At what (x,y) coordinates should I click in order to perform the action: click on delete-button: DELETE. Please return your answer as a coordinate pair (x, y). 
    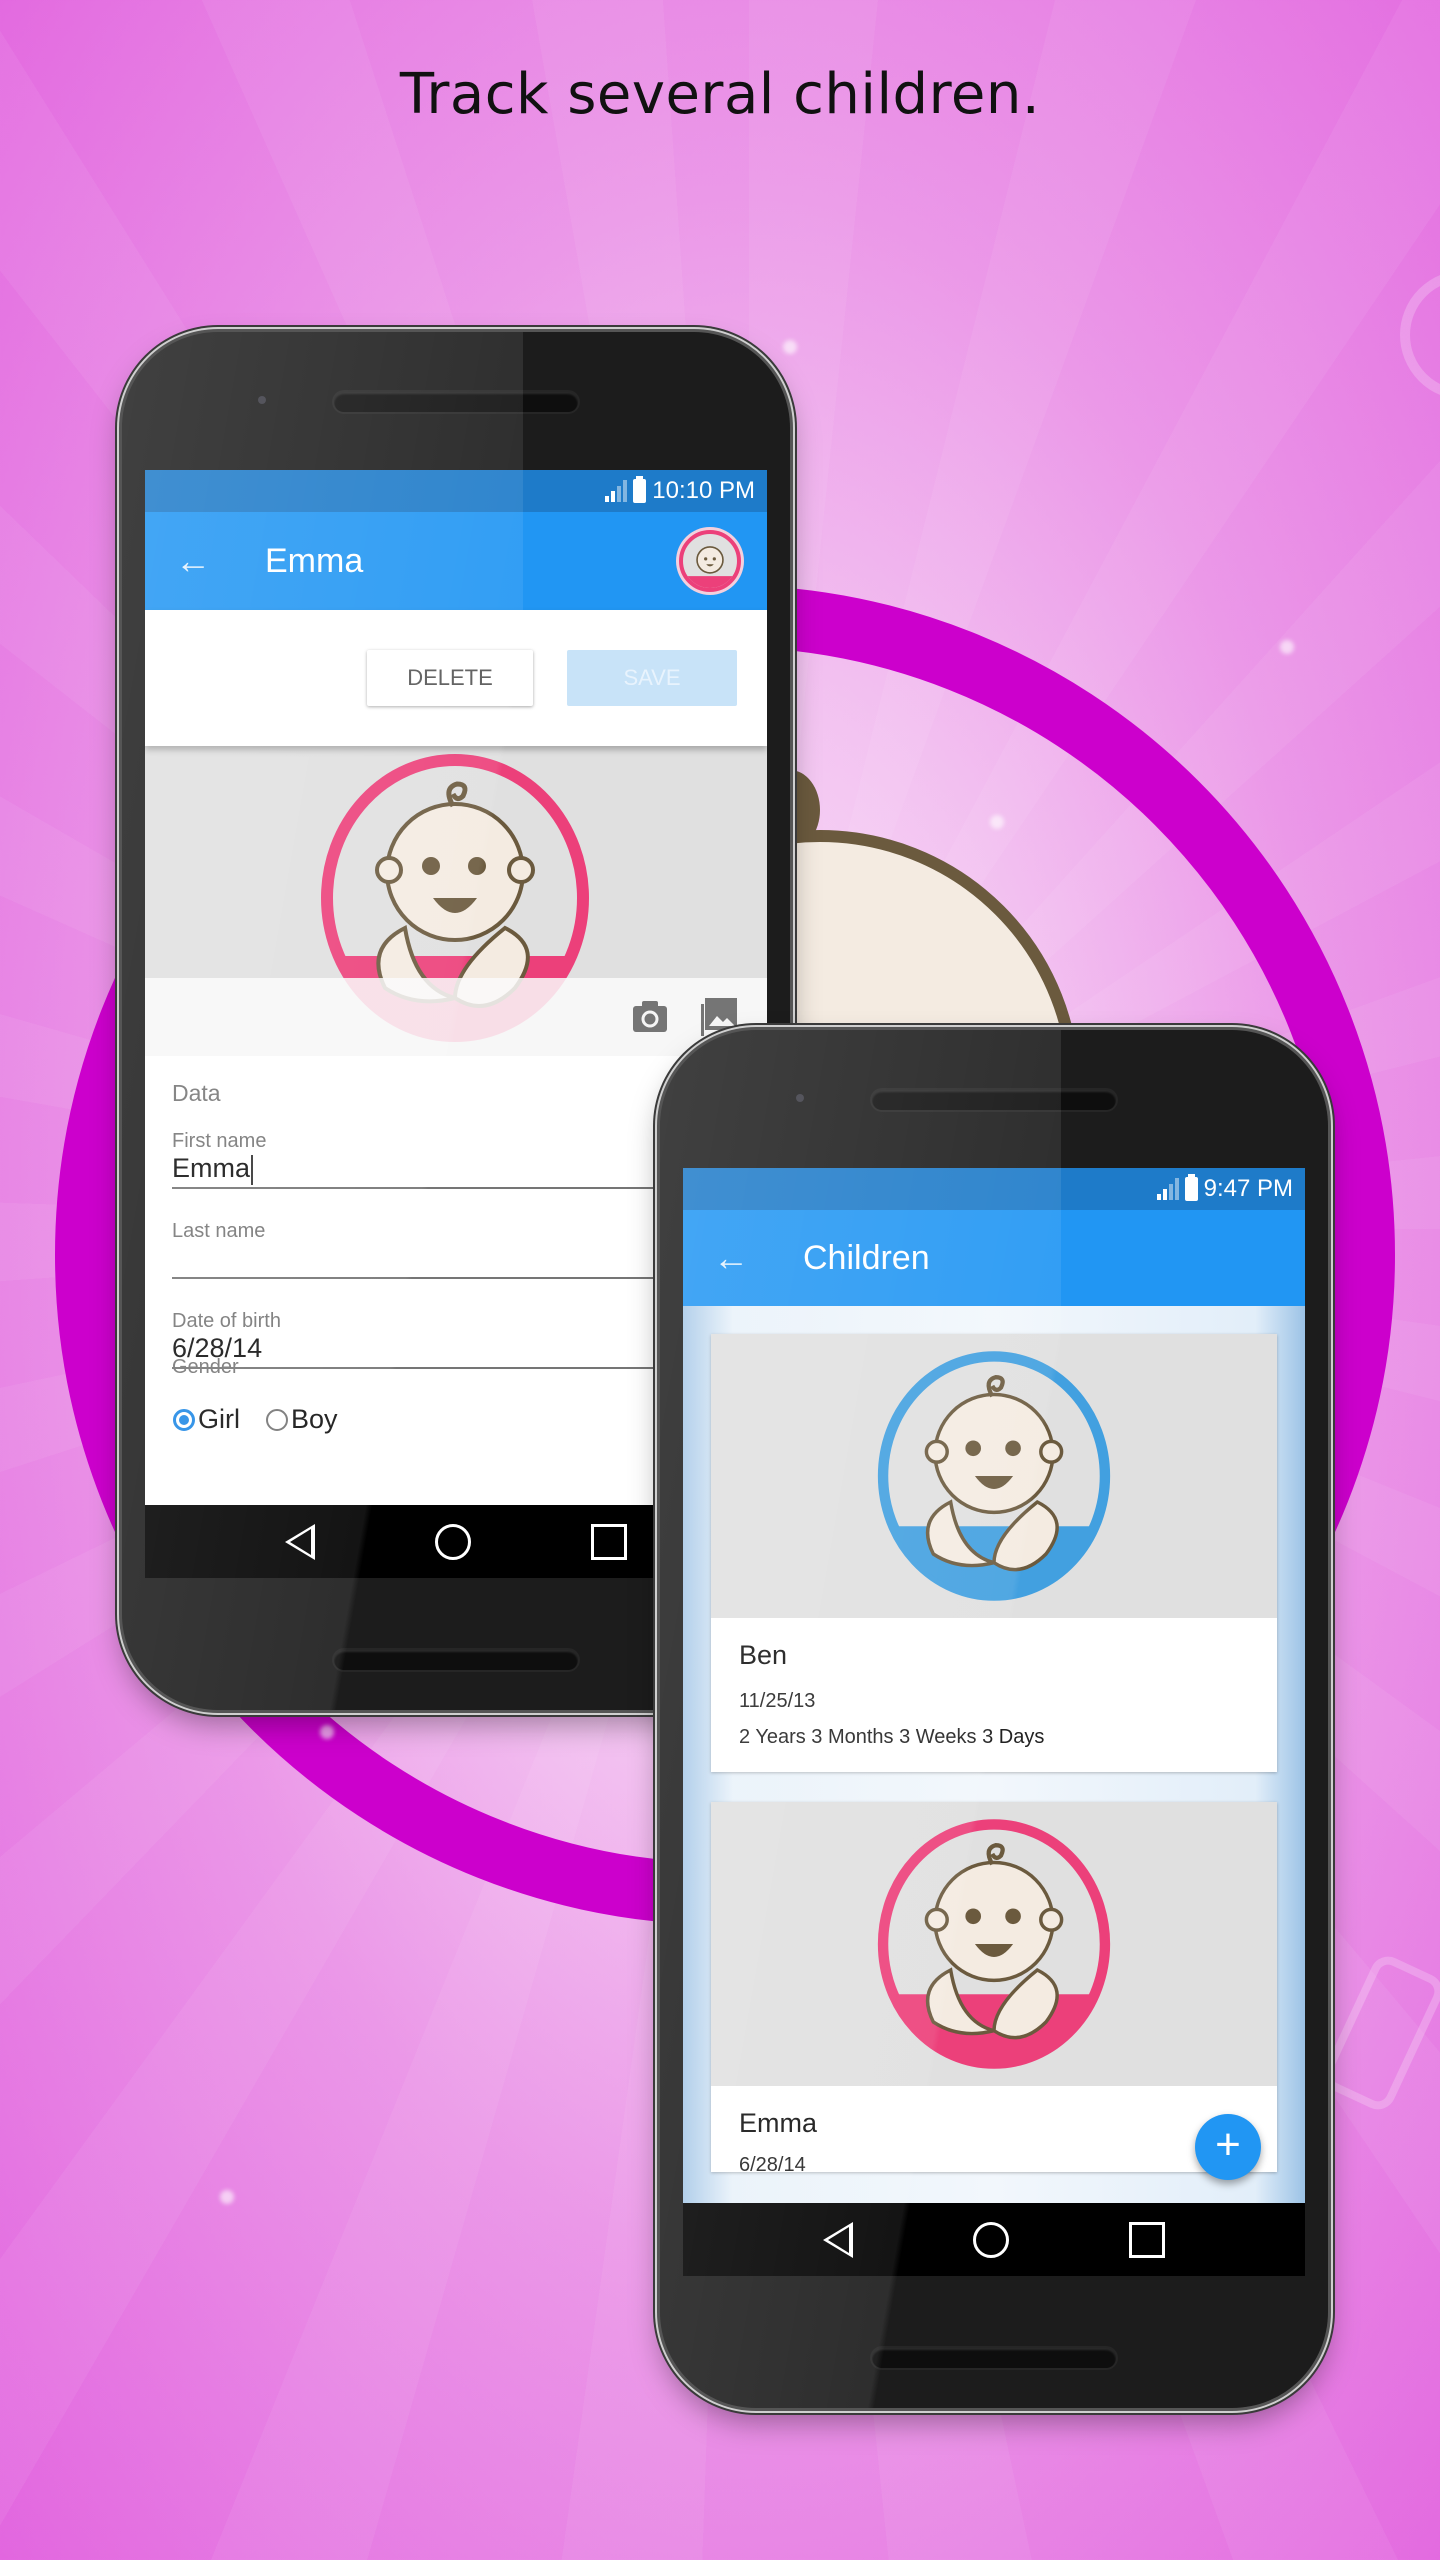
    Looking at the image, I should click on (450, 678).